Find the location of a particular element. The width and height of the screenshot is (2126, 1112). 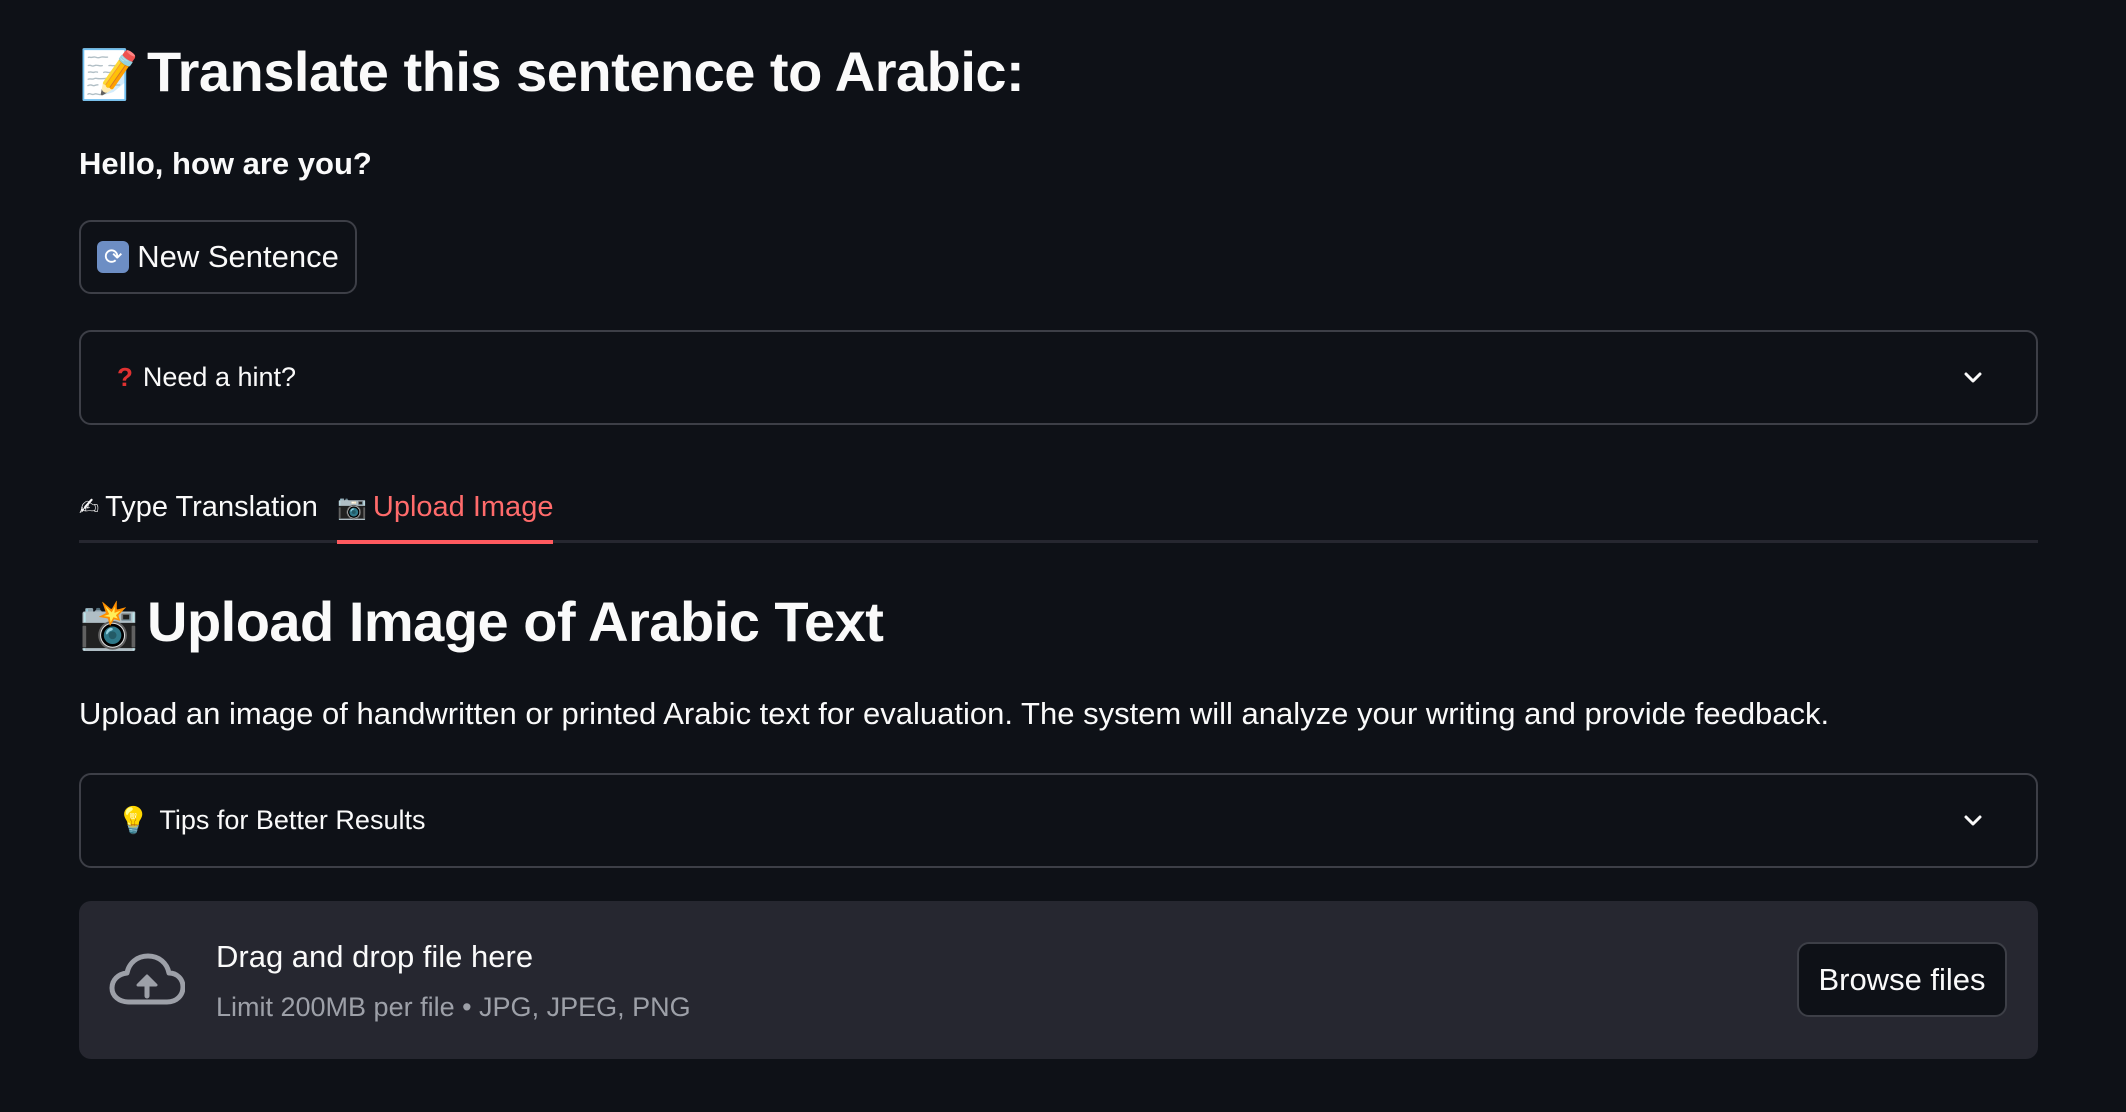

tab-type-translation: ✍ Type Translation is located at coordinates (198, 507).